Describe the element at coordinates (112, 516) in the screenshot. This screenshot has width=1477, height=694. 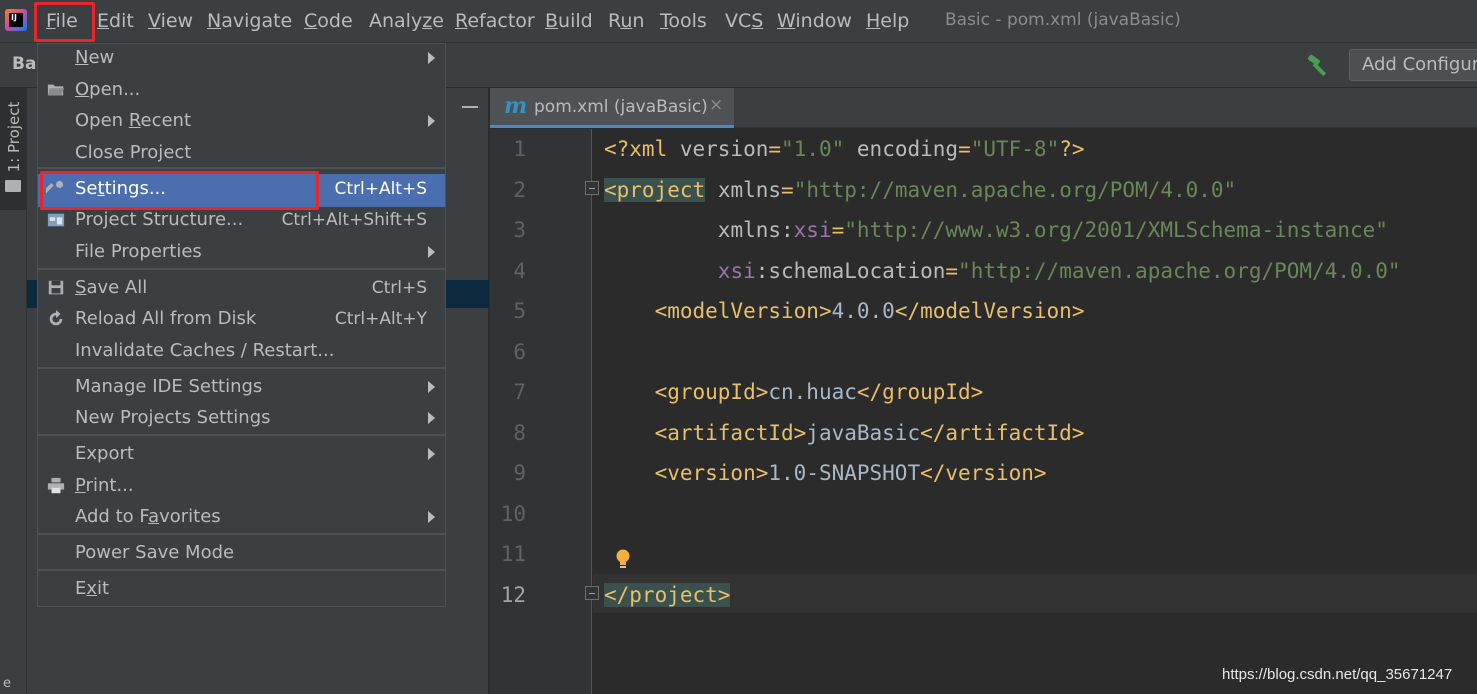
I see `label-part: Add to F` at that location.